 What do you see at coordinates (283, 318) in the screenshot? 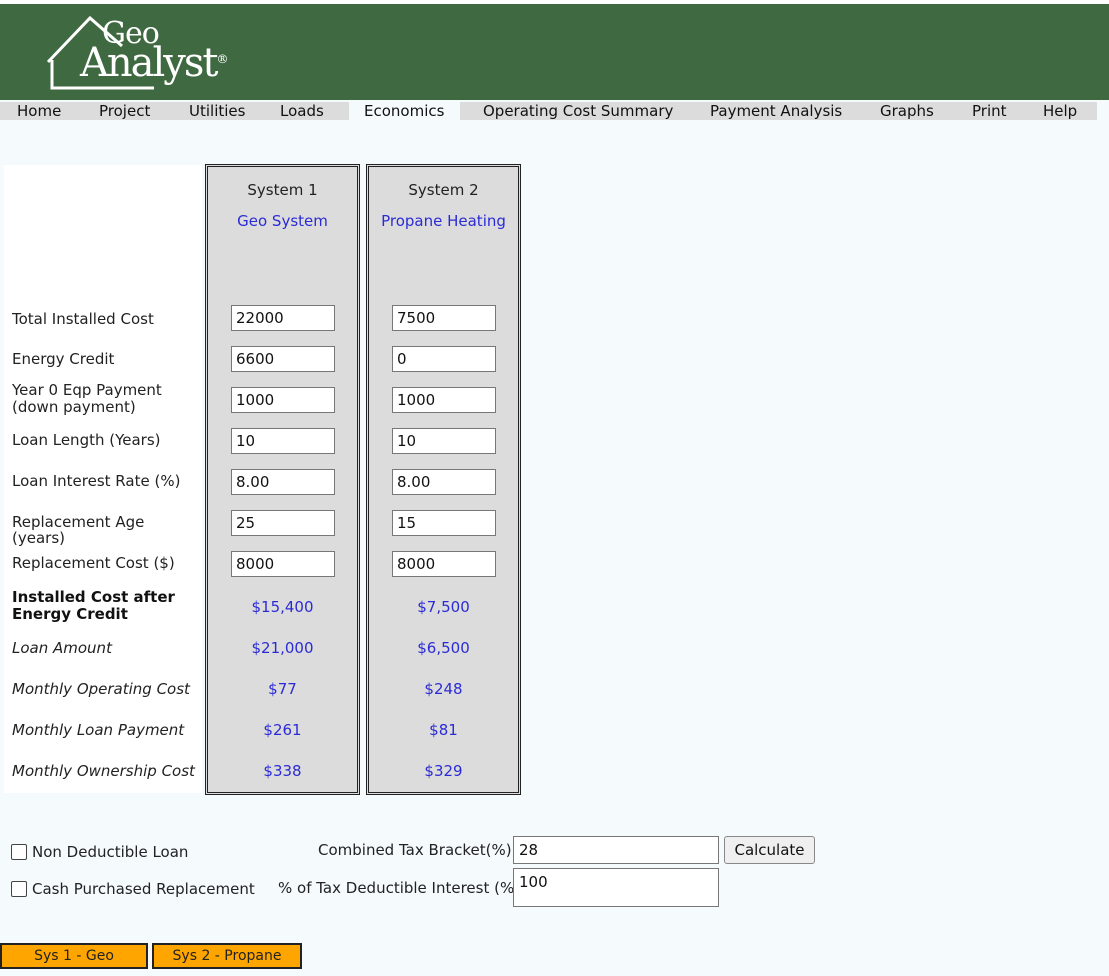
I see `system-1-total-installed-cost-input` at bounding box center [283, 318].